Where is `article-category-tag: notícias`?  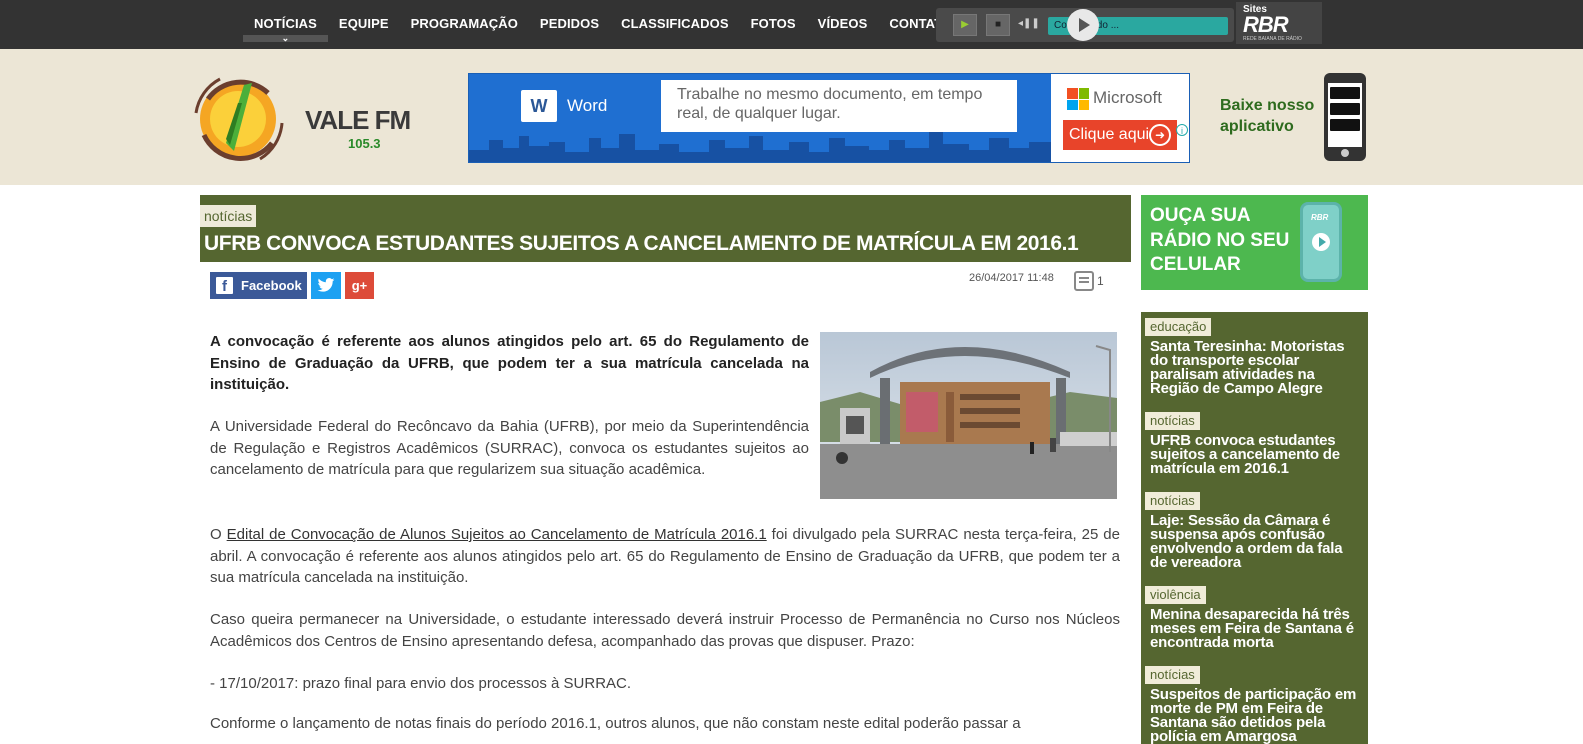
article-category-tag: notícias is located at coordinates (228, 216).